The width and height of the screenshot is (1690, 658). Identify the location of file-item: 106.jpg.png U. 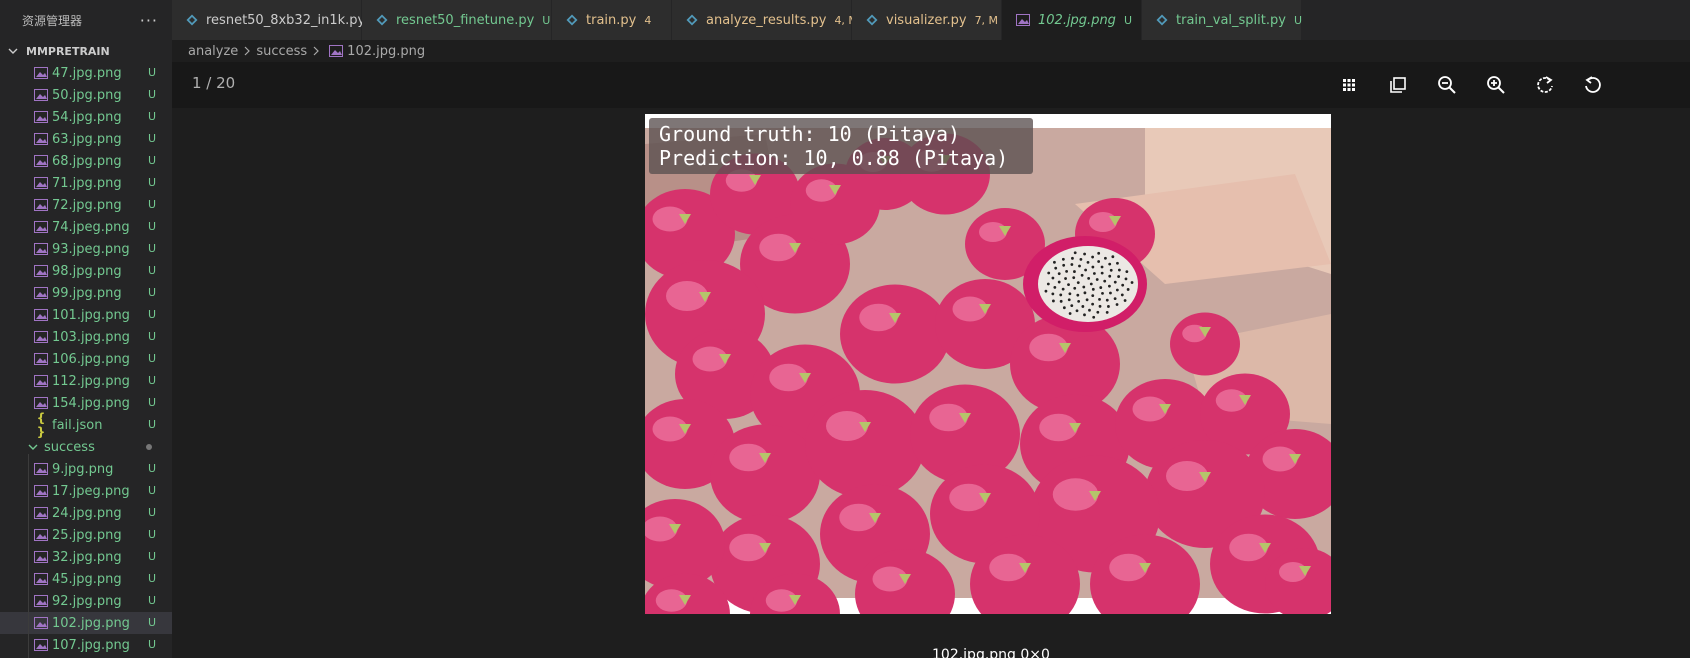
(86, 359).